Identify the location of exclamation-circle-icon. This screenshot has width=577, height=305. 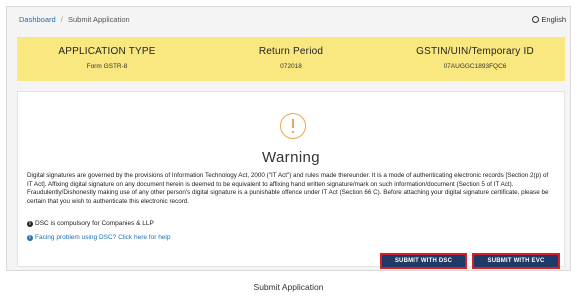
(293, 126).